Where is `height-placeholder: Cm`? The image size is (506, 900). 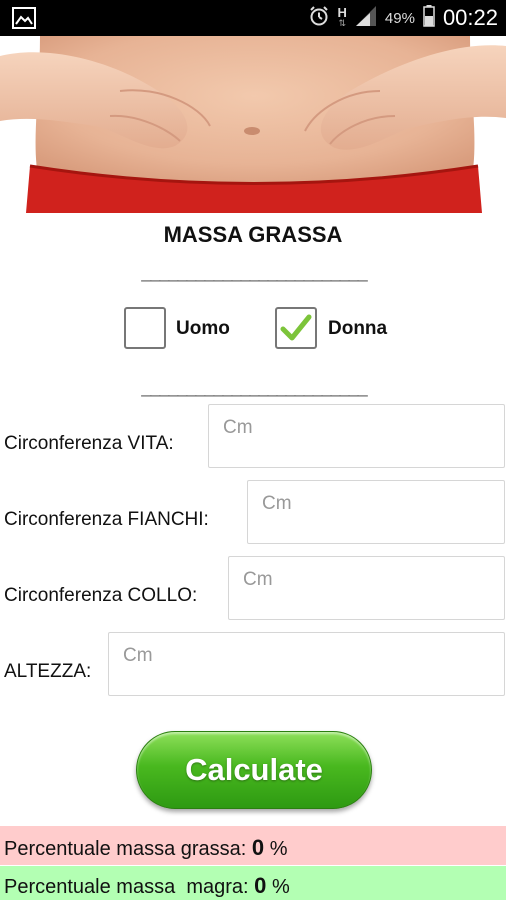 height-placeholder: Cm is located at coordinates (138, 655).